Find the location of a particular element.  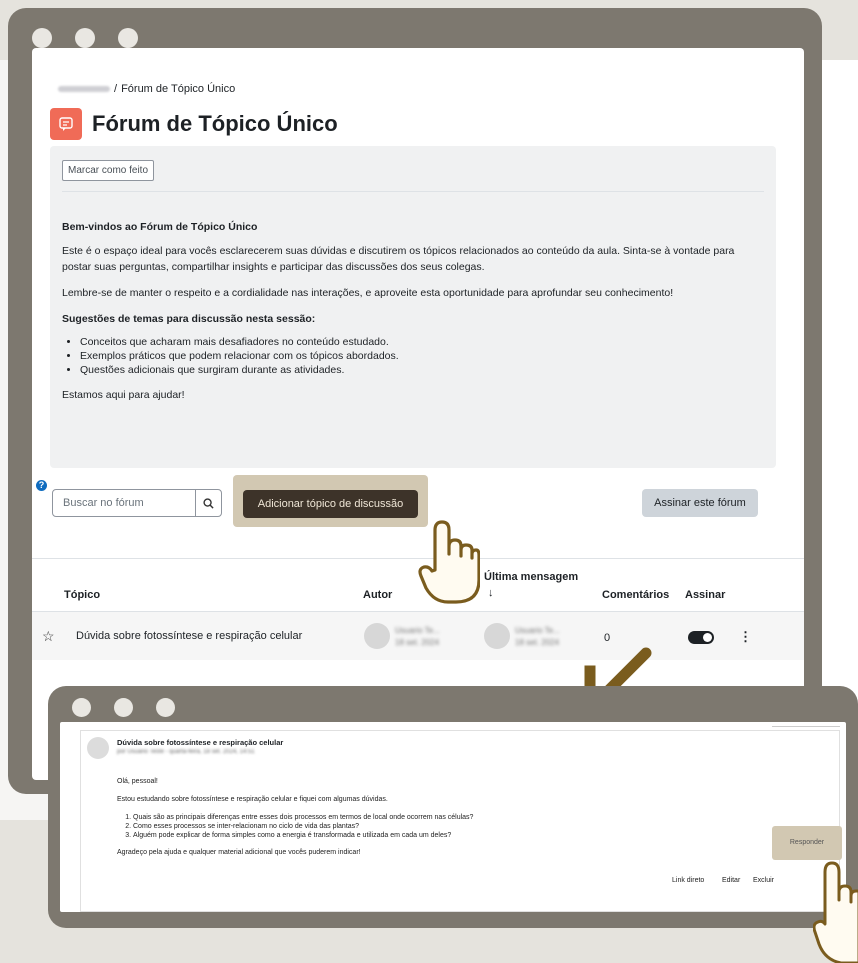

star-icon: ☆ is located at coordinates (48, 636).